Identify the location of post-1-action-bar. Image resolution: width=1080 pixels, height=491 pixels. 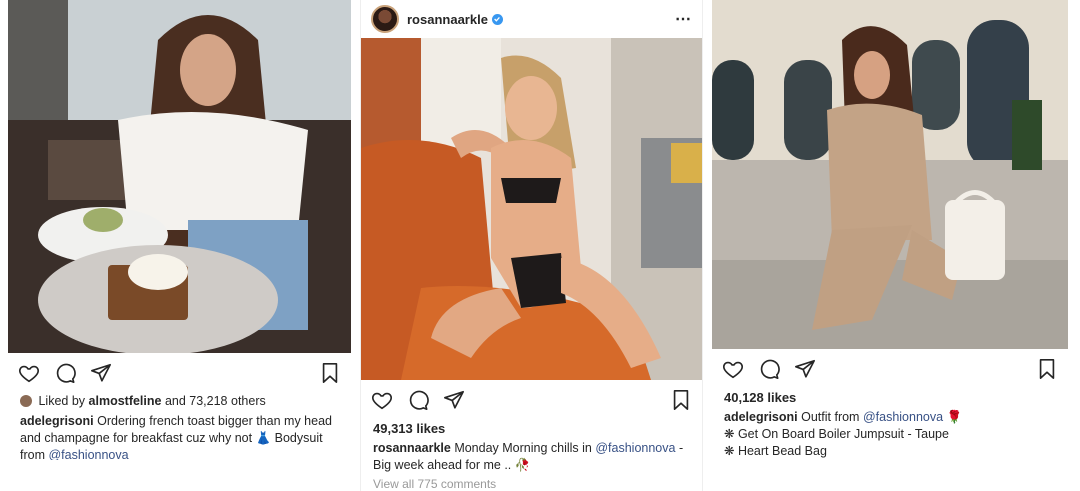
(179, 373).